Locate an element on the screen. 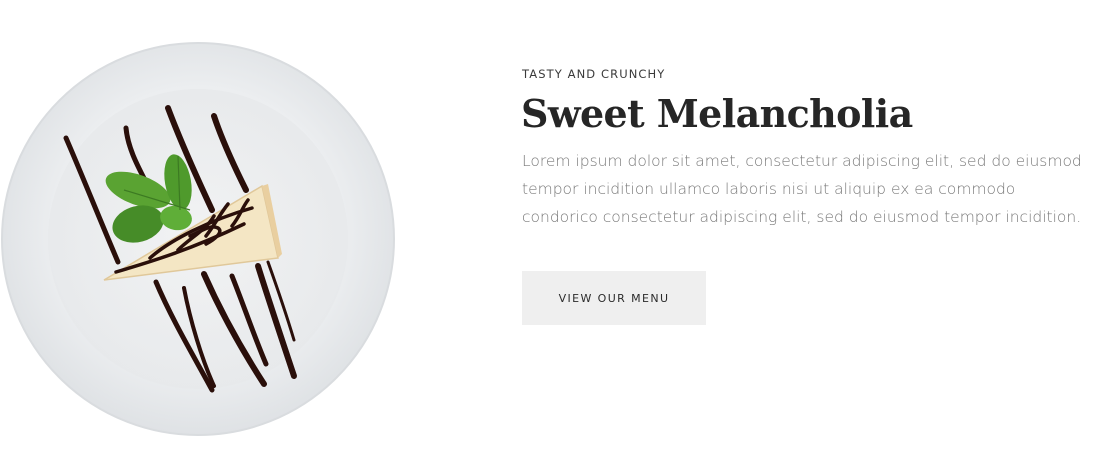 The height and width of the screenshot is (475, 1099). eyebrow-text: TASTY AND CRUNCHY is located at coordinates (594, 74).